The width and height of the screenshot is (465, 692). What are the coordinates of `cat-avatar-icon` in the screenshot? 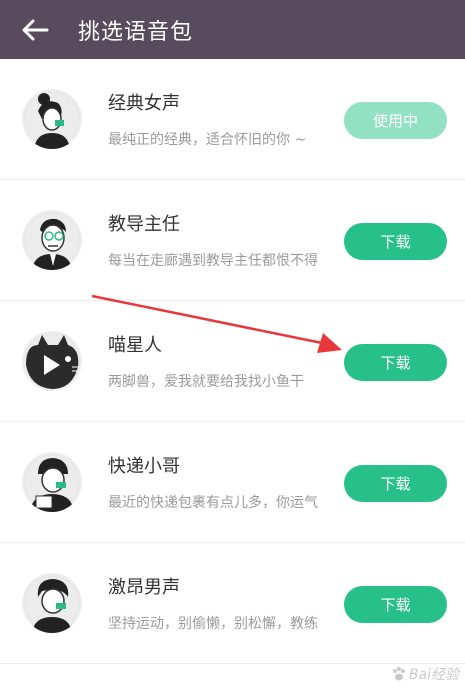 It's located at (52, 361).